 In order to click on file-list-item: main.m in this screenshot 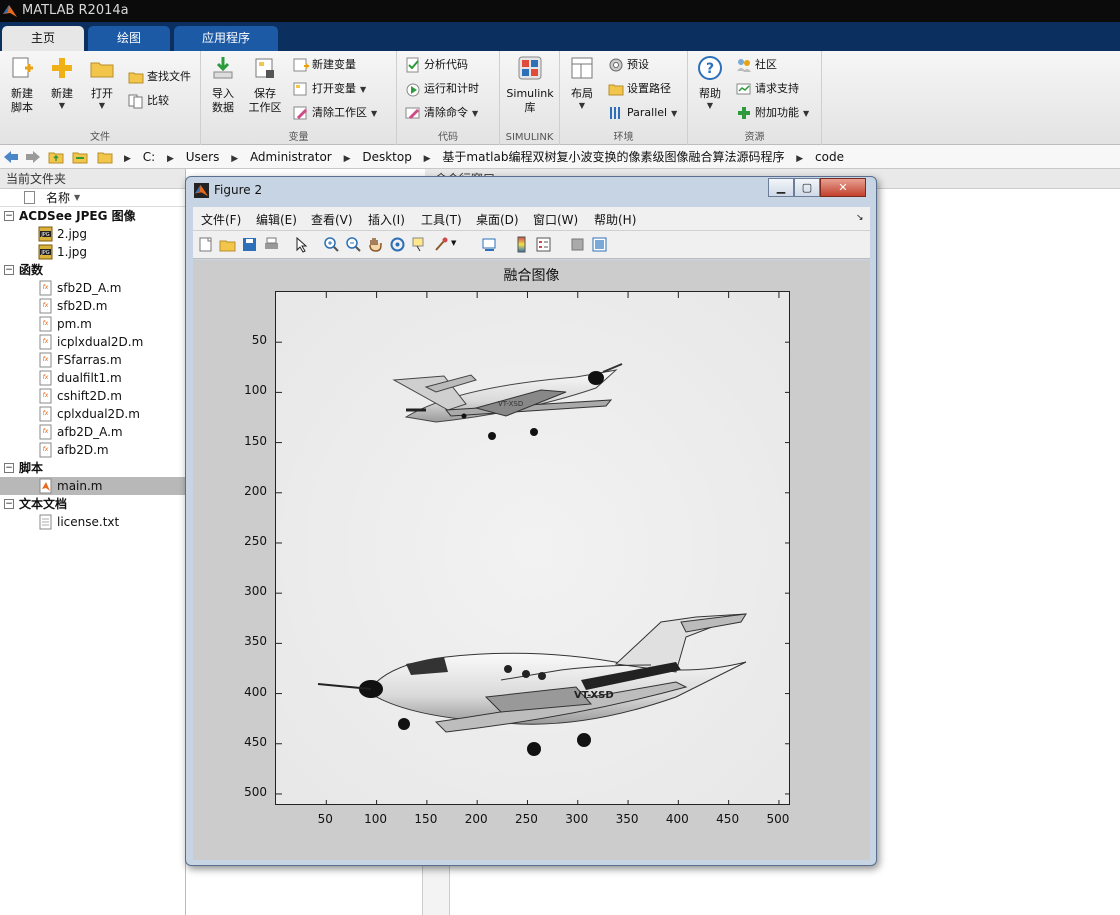, I will do `click(92, 486)`.